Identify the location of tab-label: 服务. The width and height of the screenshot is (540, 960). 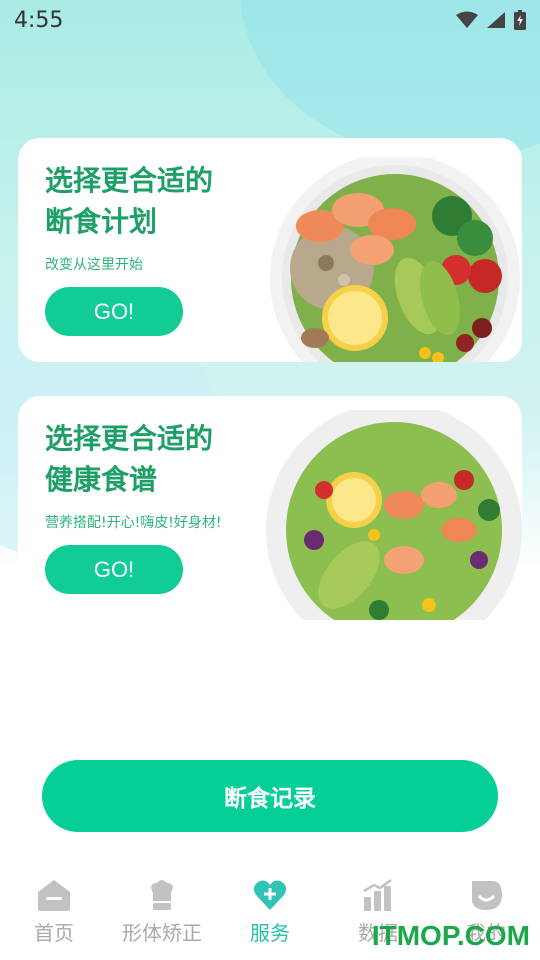
(270, 933).